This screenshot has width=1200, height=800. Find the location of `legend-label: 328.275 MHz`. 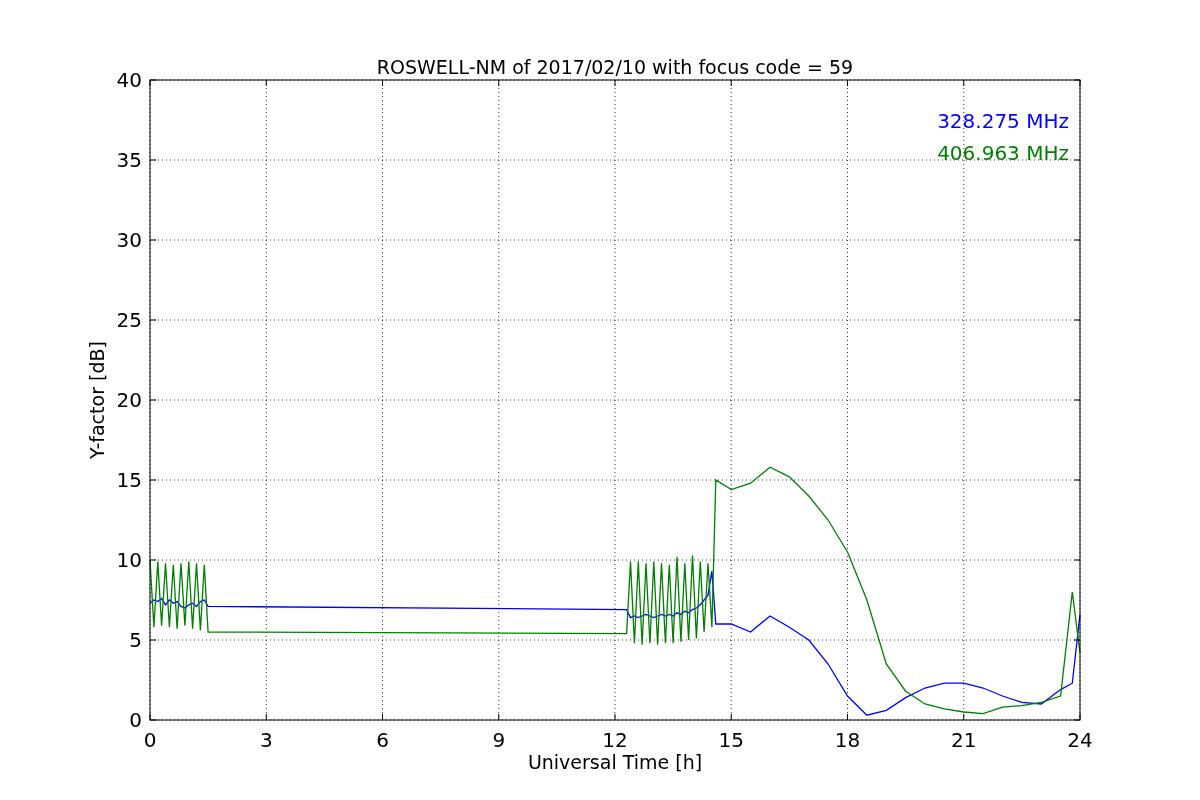

legend-label: 328.275 MHz is located at coordinates (1003, 121).